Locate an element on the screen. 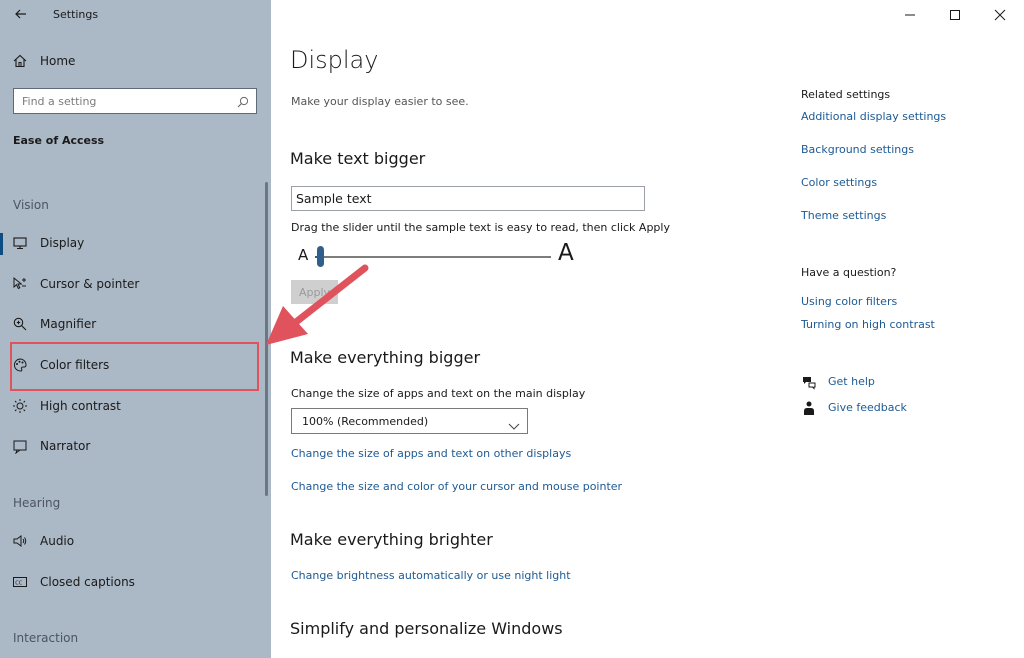  close-button is located at coordinates (1000, 15).